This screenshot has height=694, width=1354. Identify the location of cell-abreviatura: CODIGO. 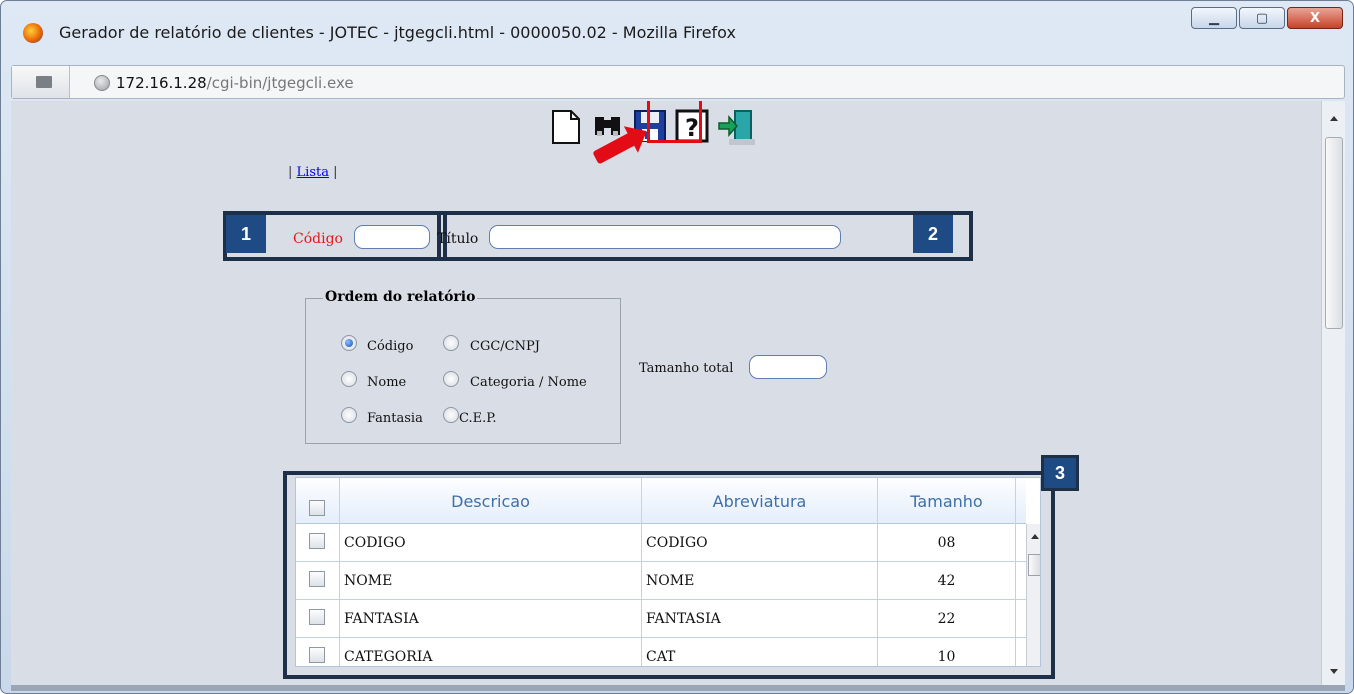
(760, 543).